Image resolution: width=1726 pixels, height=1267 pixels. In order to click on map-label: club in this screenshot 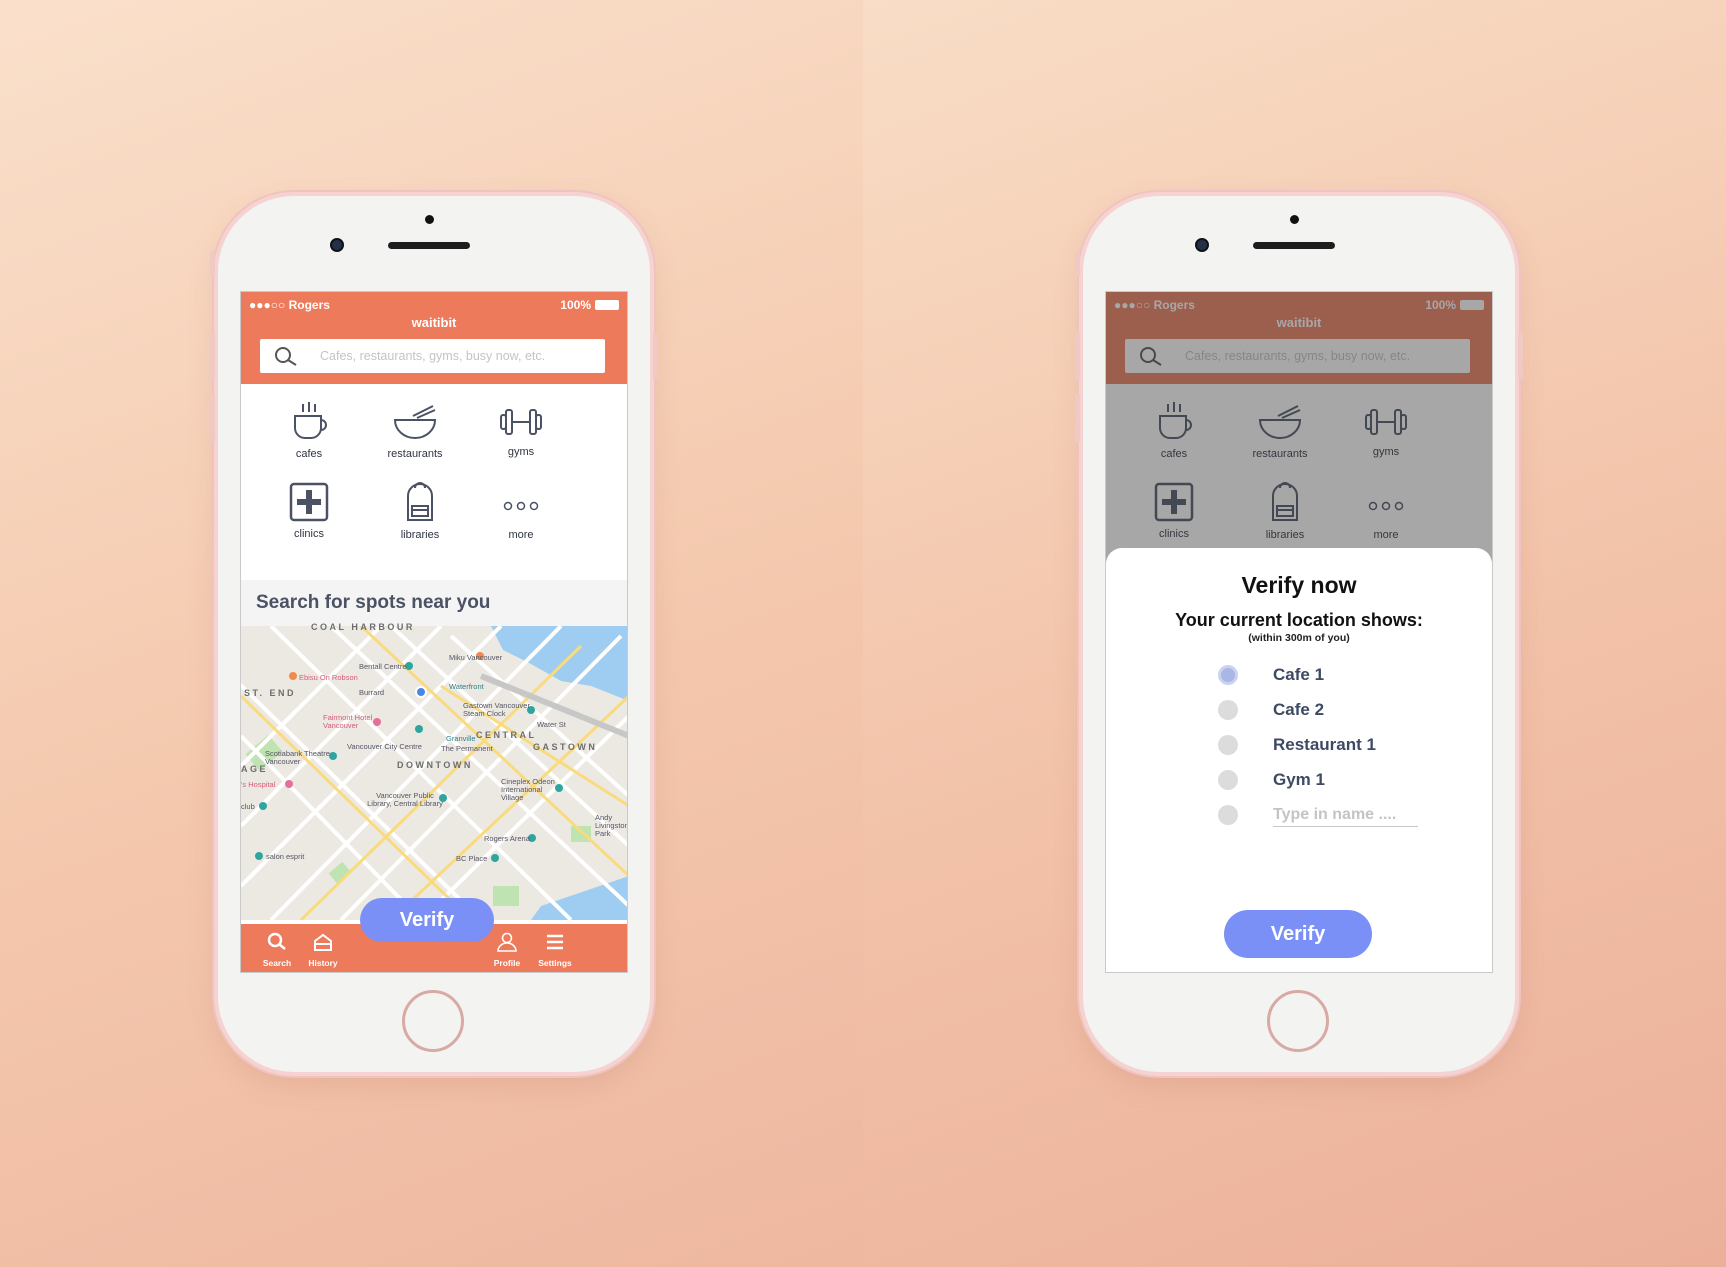, I will do `click(248, 806)`.